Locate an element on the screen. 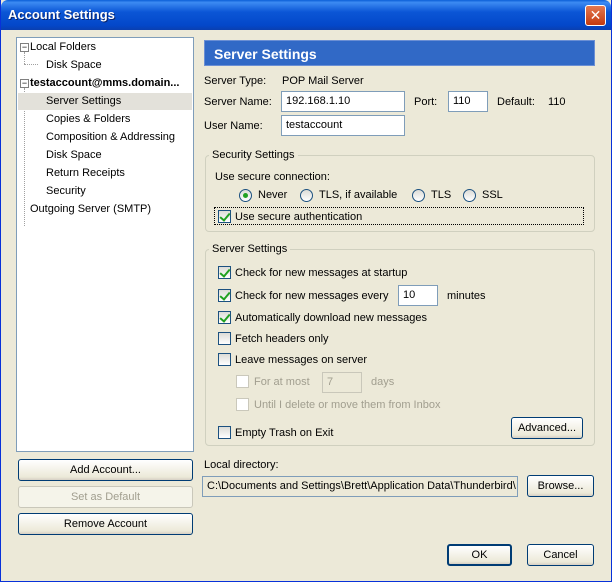 This screenshot has height=582, width=612. check-every-label: Check for new messages every is located at coordinates (311, 296).